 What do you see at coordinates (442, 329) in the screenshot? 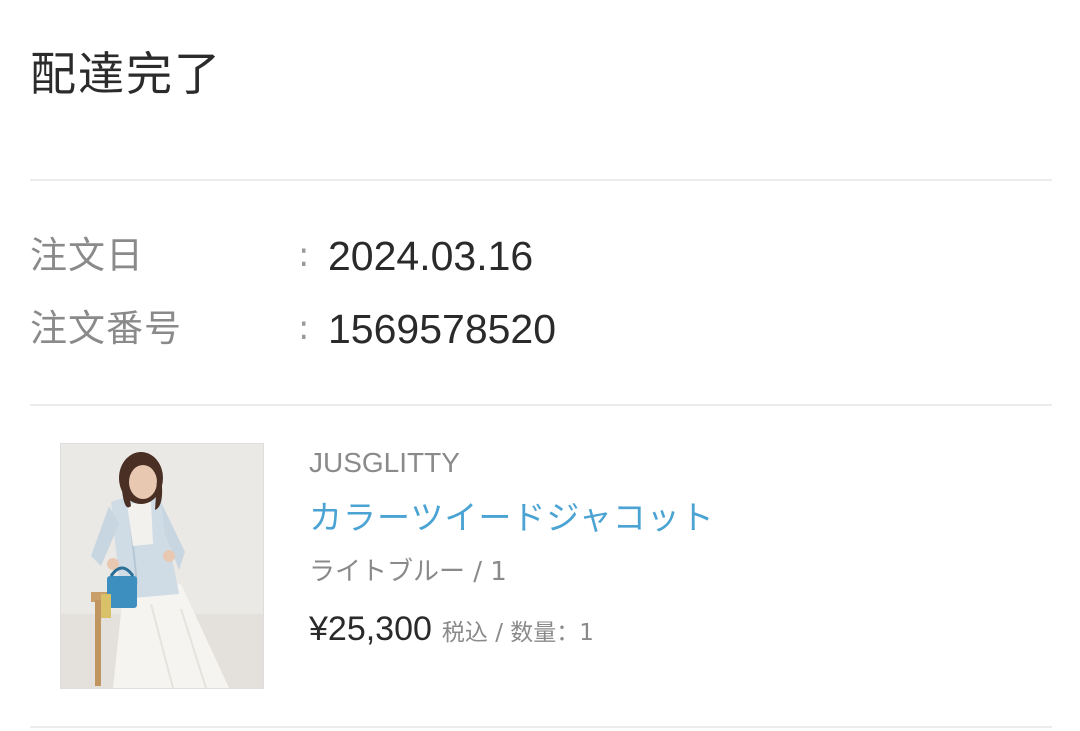
I see `order-number-value: 1569578520` at bounding box center [442, 329].